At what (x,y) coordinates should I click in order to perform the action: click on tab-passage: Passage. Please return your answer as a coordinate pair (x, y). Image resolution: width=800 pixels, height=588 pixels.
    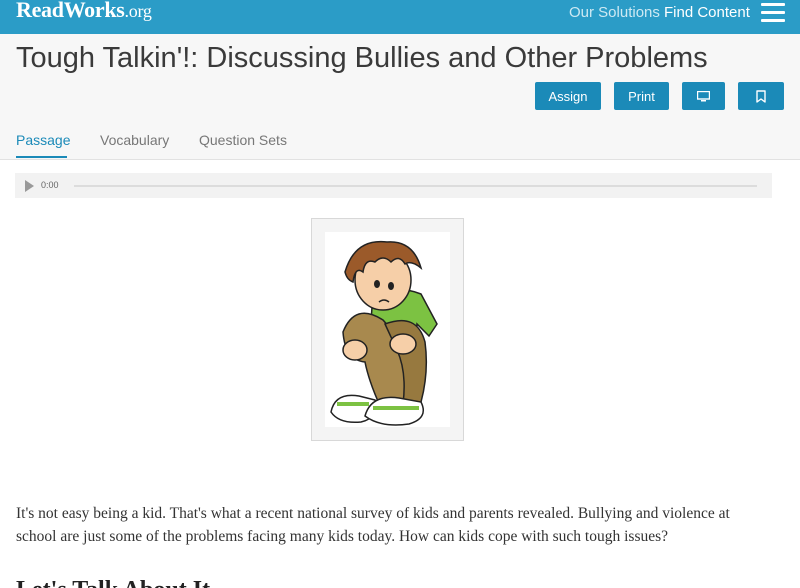
    Looking at the image, I should click on (43, 140).